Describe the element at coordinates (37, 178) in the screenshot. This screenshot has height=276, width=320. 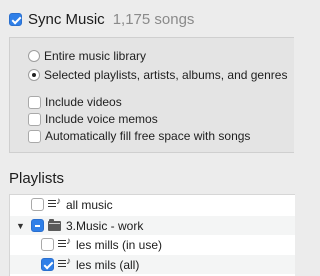
I see `playlists-heading: Playlists` at that location.